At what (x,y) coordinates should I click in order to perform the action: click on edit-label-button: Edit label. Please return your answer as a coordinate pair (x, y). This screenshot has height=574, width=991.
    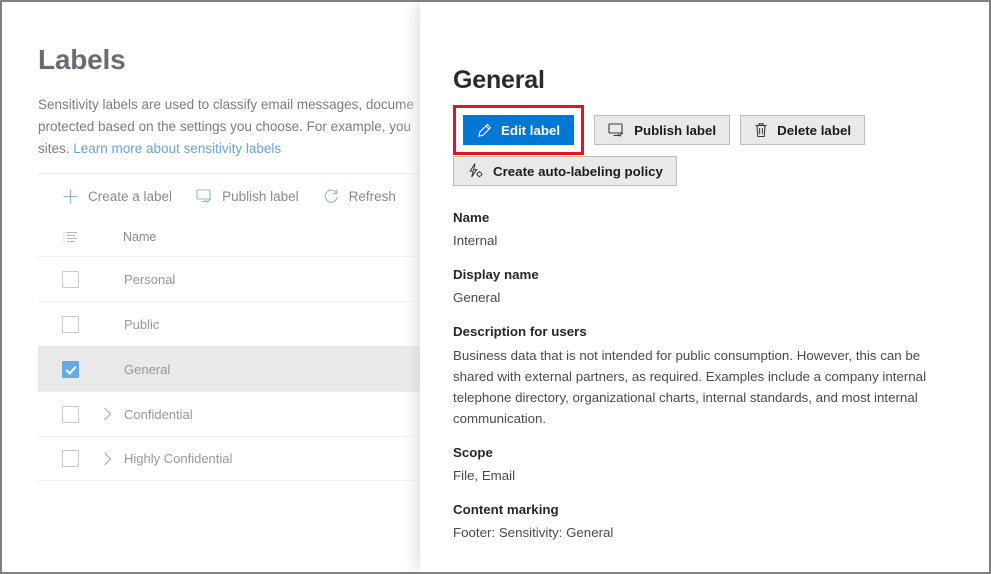
    Looking at the image, I should click on (519, 130).